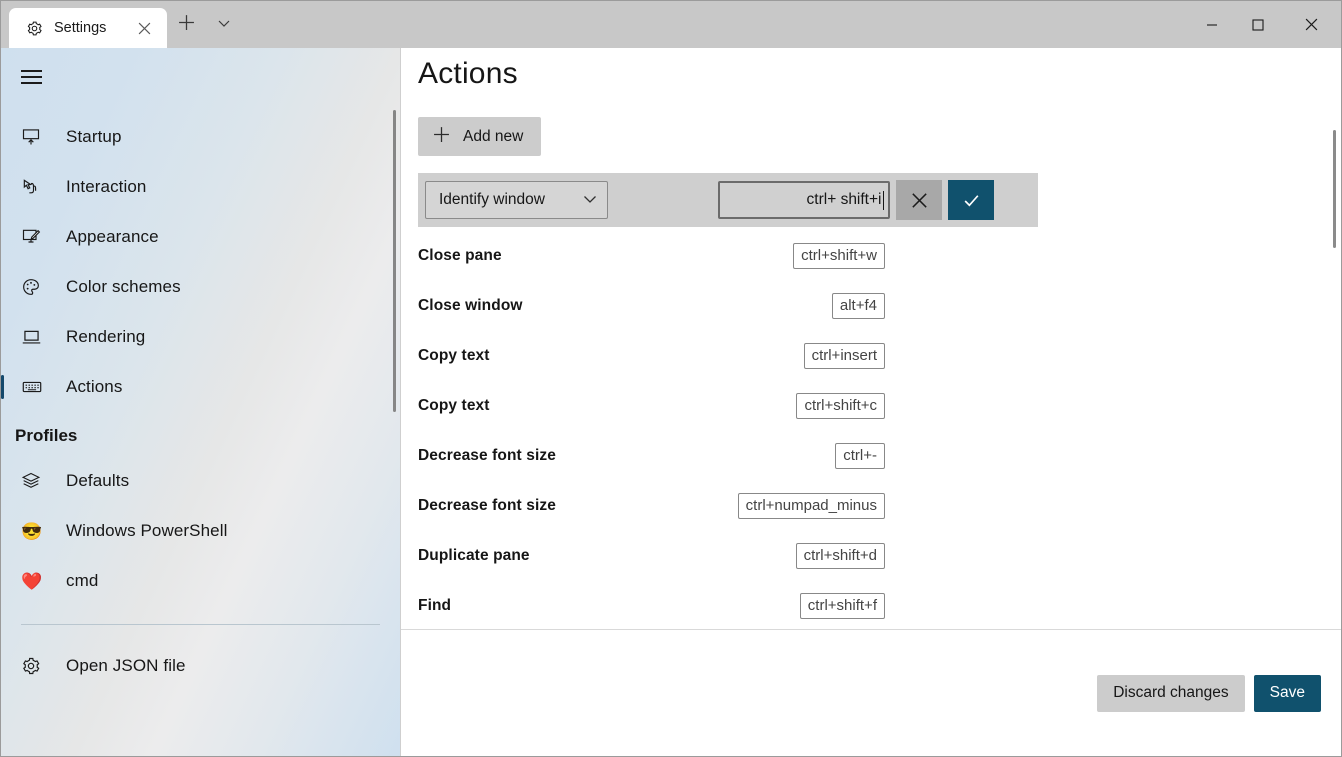  What do you see at coordinates (94, 386) in the screenshot?
I see `sidebar-item-label: Actions` at bounding box center [94, 386].